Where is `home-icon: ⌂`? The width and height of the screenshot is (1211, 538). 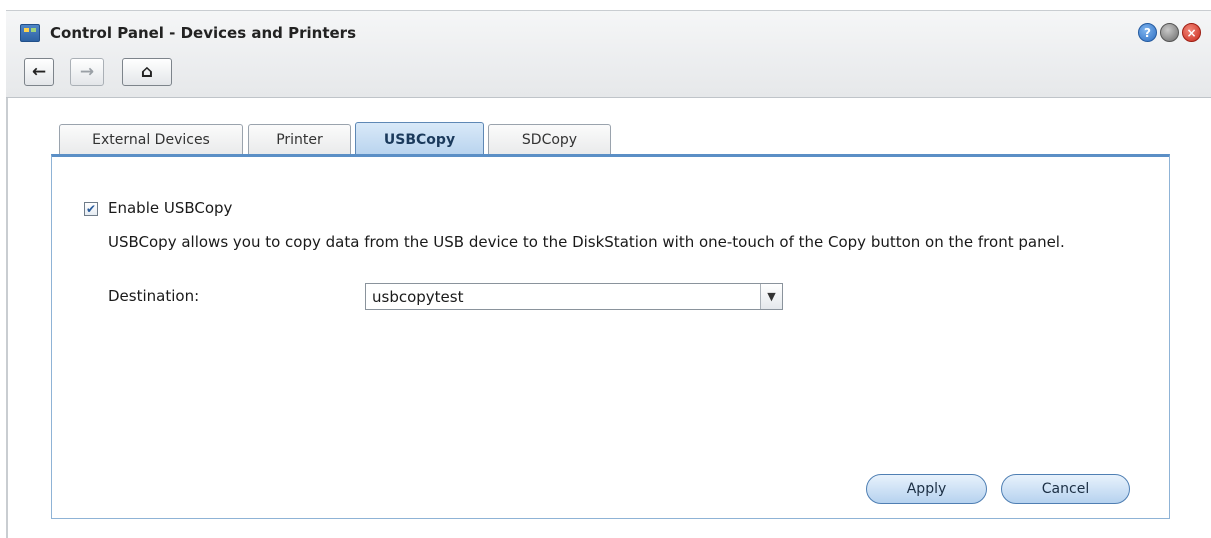
home-icon: ⌂ is located at coordinates (147, 72).